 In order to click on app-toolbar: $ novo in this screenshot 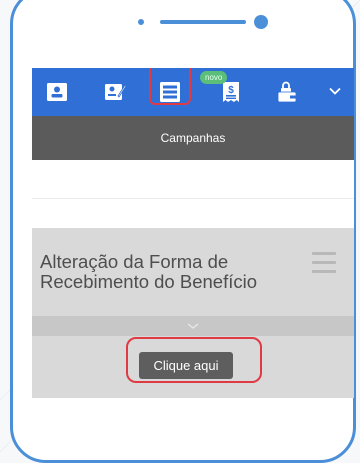, I will do `click(193, 92)`.